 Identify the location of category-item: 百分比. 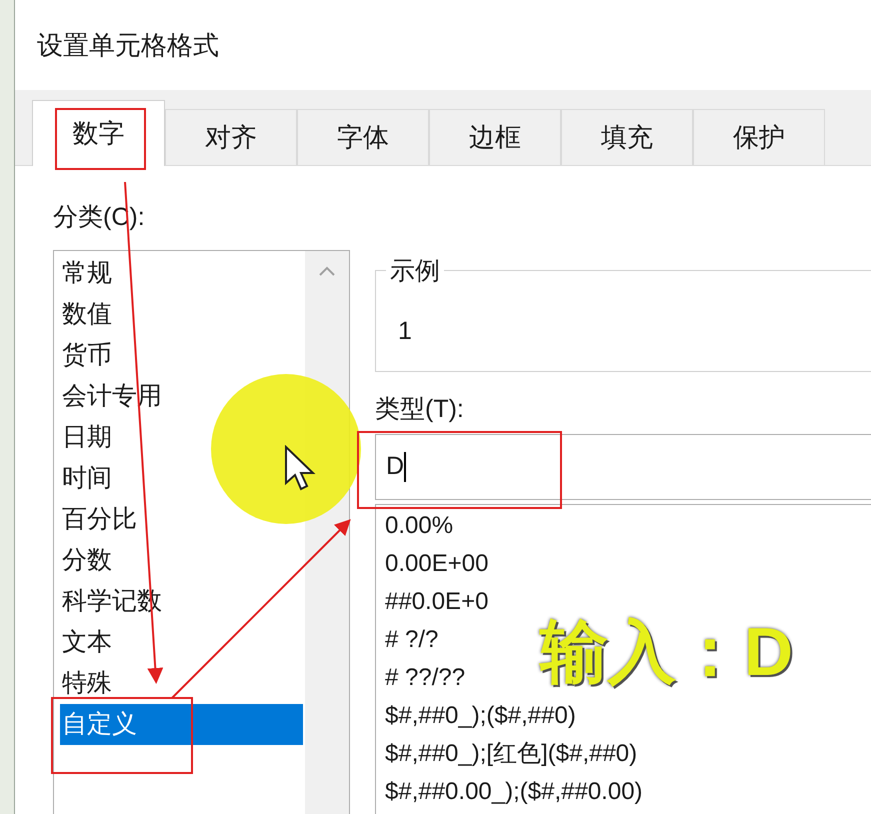
(99, 519).